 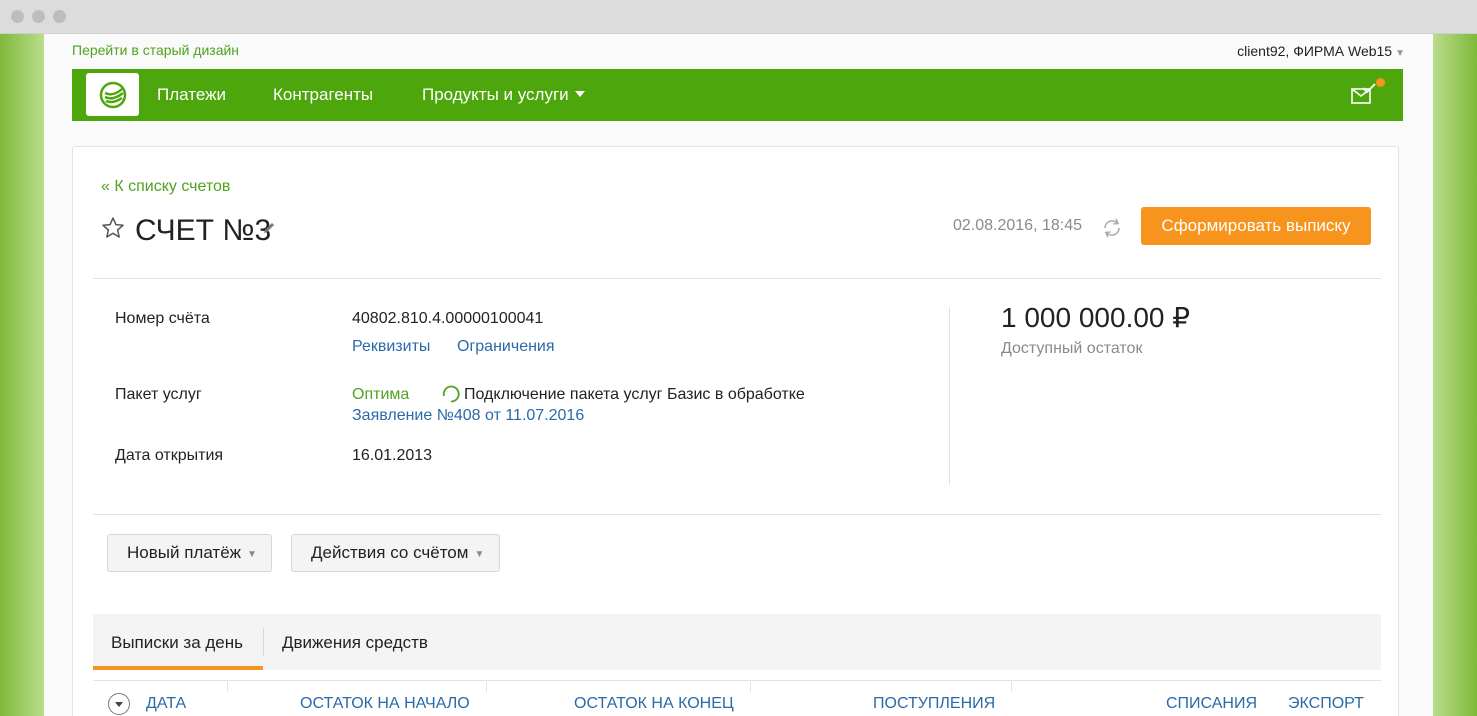 I want to click on available-balance-caption: Доступный остаток, so click(x=1072, y=348).